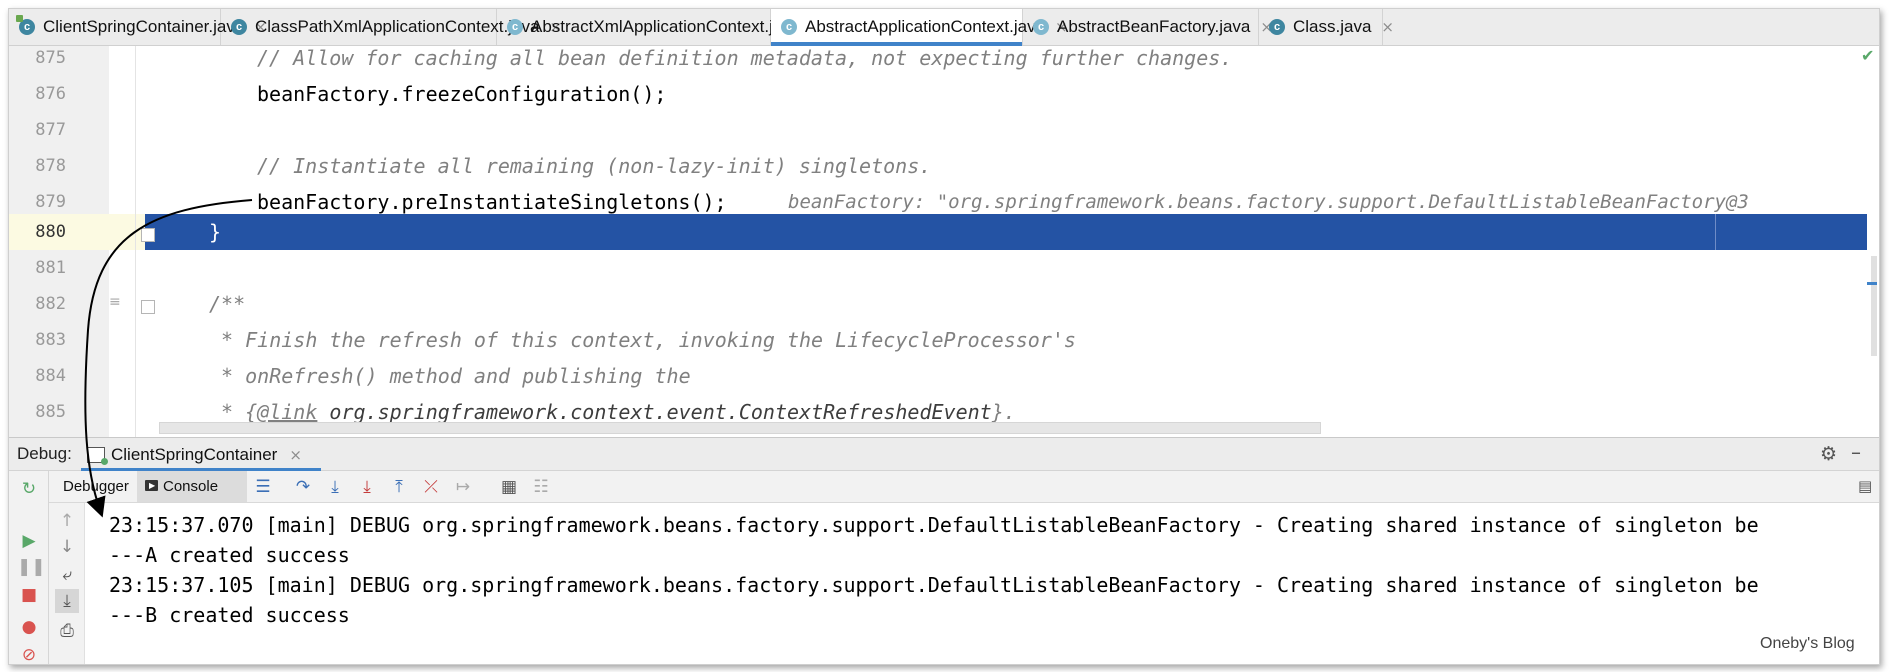 This screenshot has width=1889, height=672. What do you see at coordinates (67, 575) in the screenshot?
I see `soft-wrap-icon: ⤶` at bounding box center [67, 575].